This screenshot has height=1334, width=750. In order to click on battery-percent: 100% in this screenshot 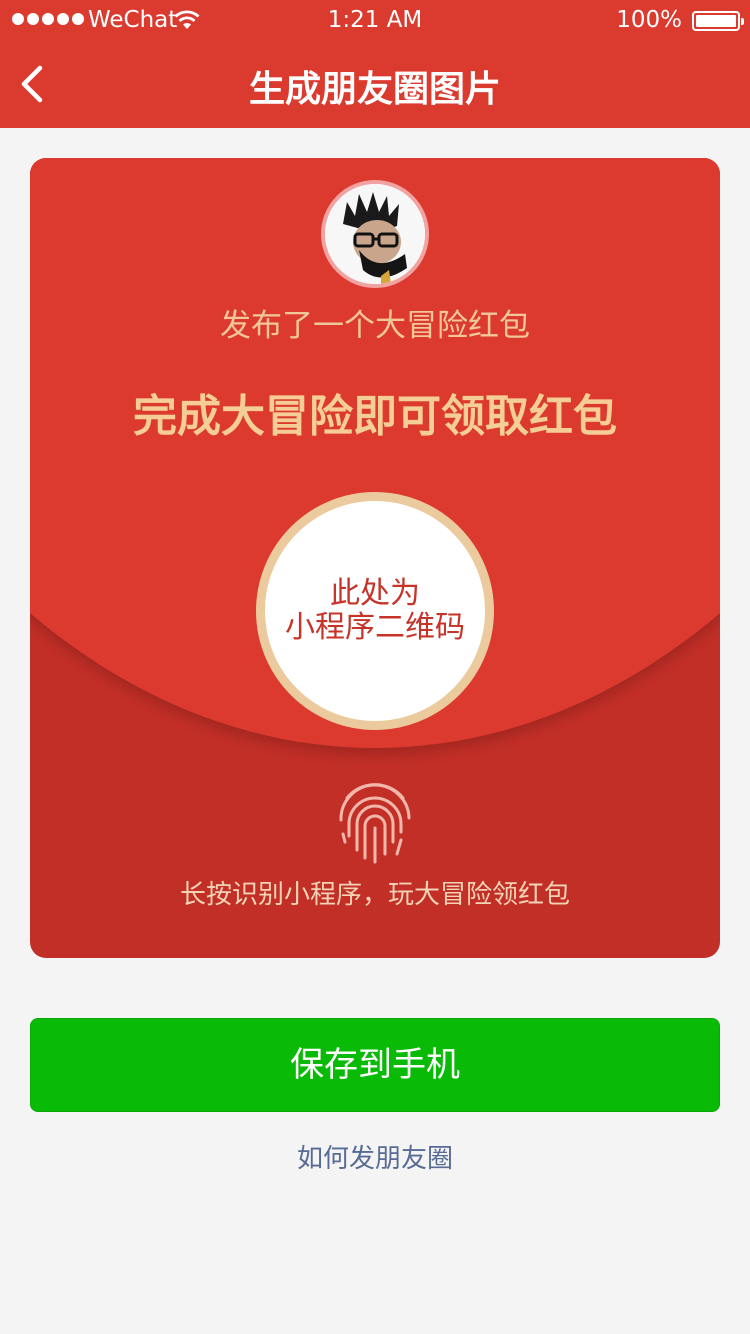, I will do `click(649, 20)`.